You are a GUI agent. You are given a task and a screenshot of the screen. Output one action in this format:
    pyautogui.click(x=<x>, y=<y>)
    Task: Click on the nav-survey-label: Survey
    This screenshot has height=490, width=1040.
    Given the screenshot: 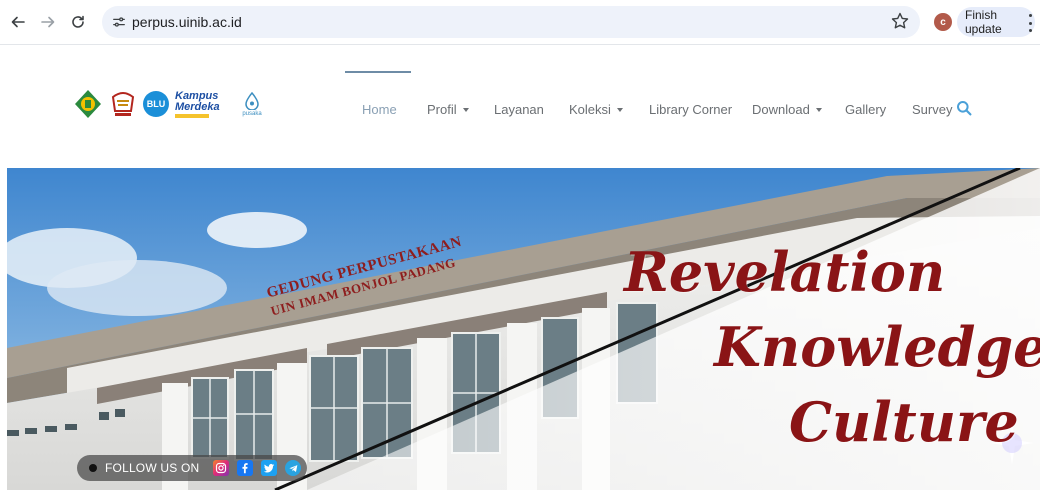 What is the action you would take?
    pyautogui.click(x=932, y=109)
    